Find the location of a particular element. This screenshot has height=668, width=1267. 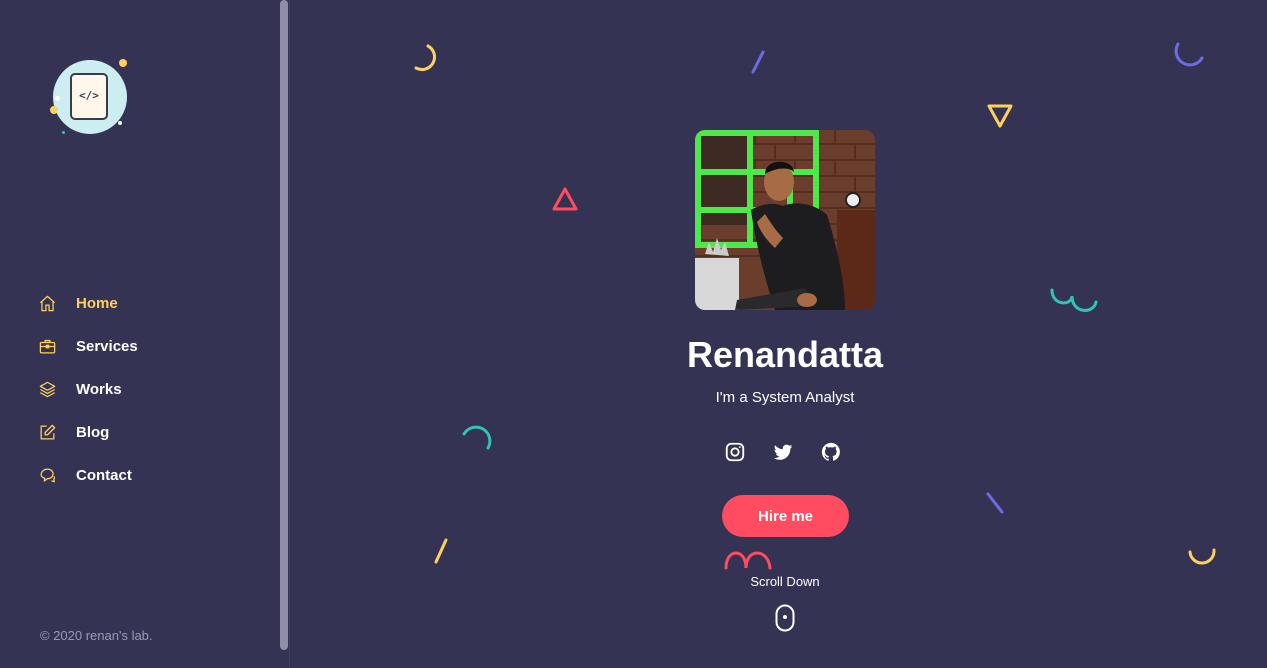

sidebar-scrollbar is located at coordinates (284, 325).